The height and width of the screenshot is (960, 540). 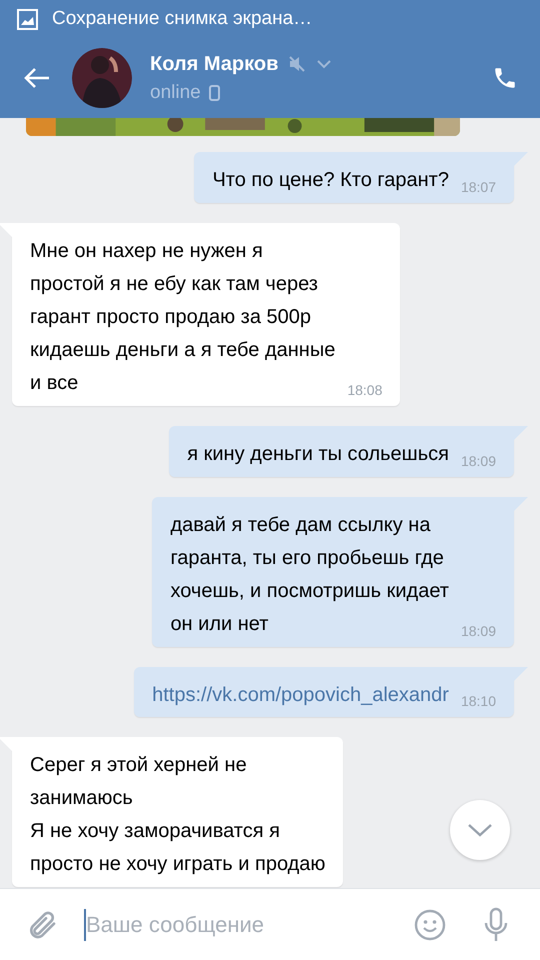 I want to click on message-text: я кину деньги ты сольешься, so click(x=318, y=454).